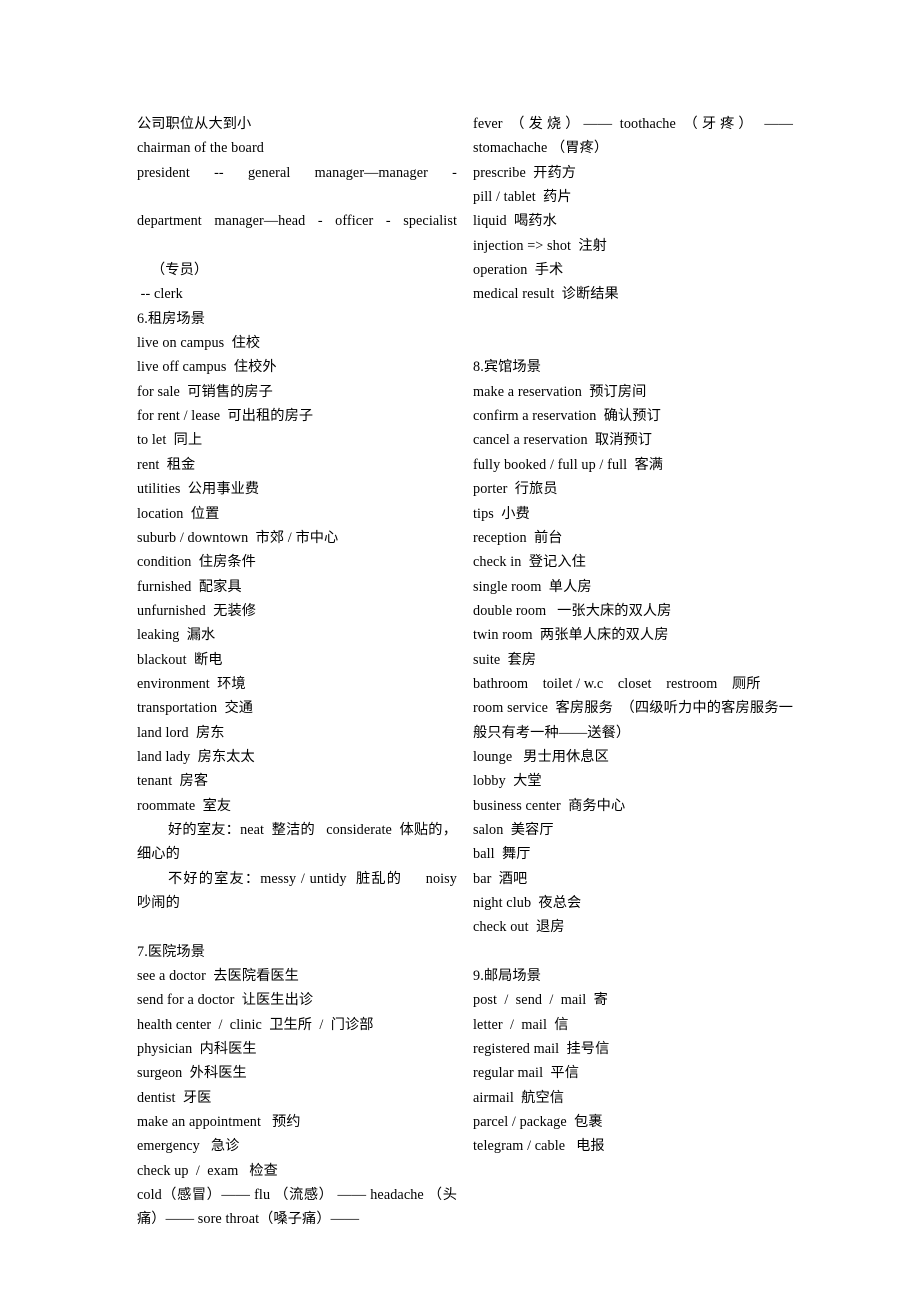  I want to click on left-line: 好的室友：neat 整洁的 considerate 体贴的，细心的, so click(297, 842).